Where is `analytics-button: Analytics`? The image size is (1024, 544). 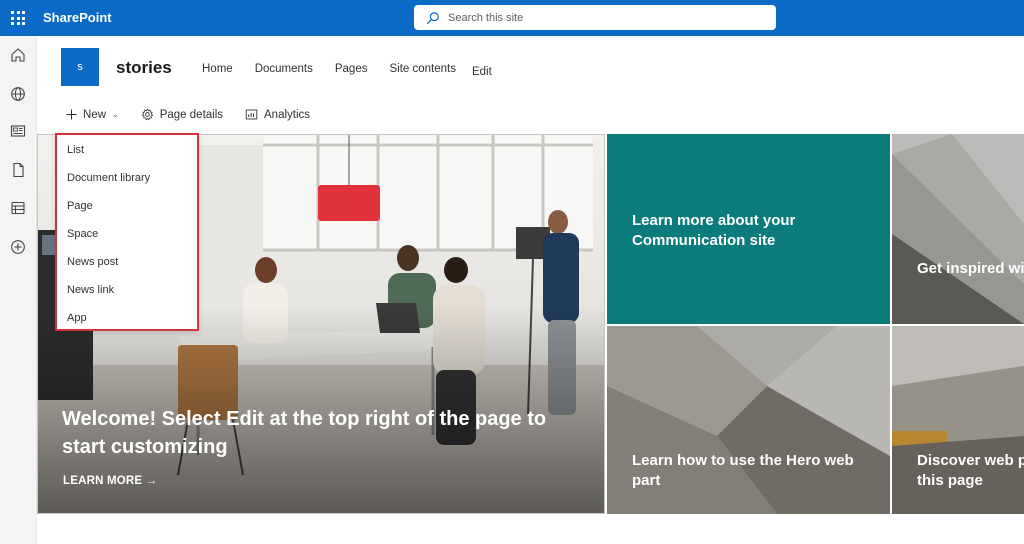 analytics-button: Analytics is located at coordinates (277, 114).